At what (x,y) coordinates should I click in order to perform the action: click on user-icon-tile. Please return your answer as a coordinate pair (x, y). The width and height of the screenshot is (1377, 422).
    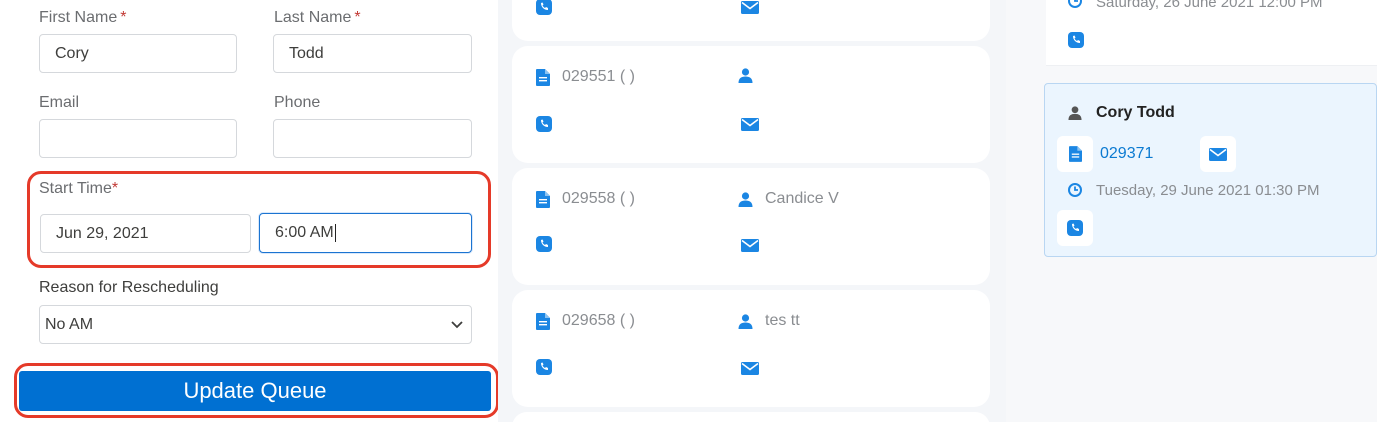
    Looking at the image, I should click on (1075, 113).